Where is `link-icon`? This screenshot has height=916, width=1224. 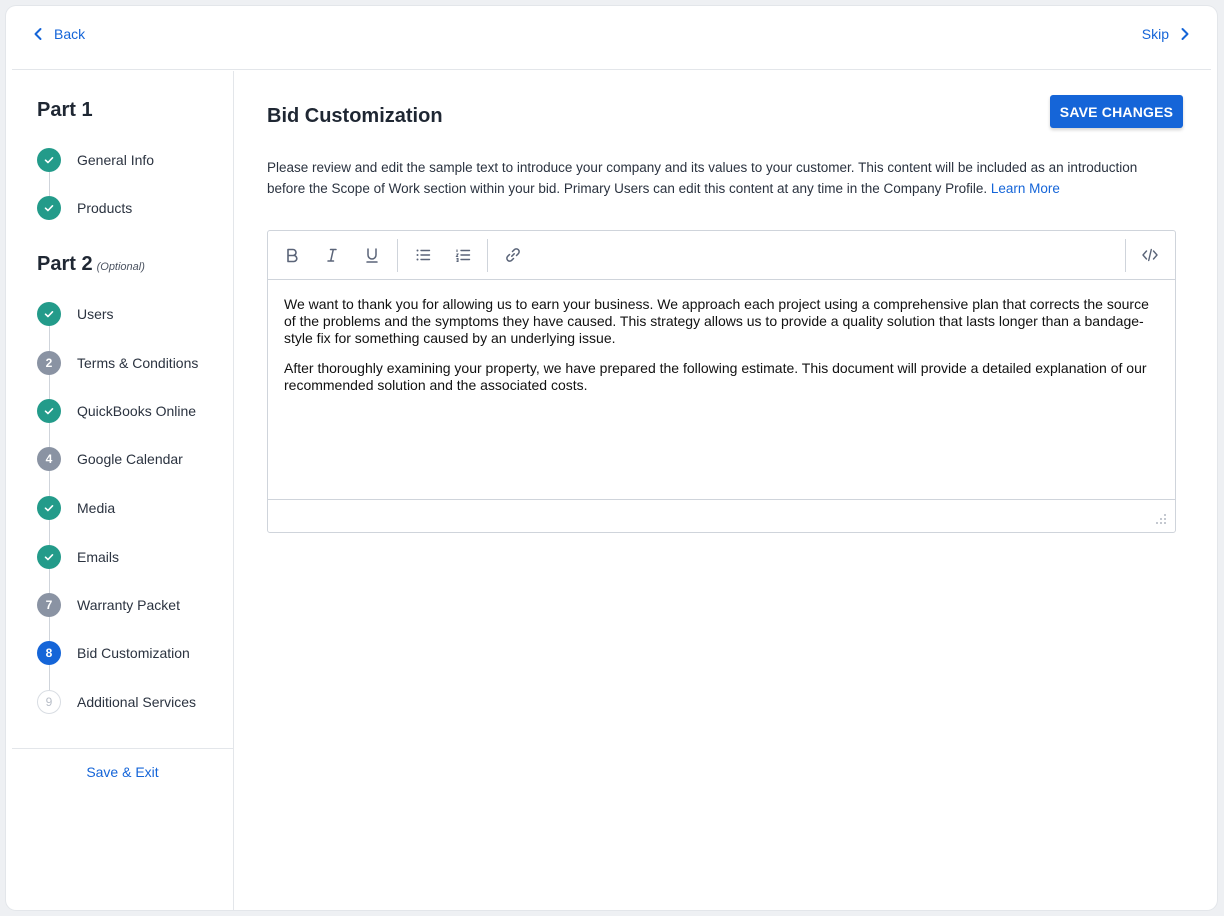 link-icon is located at coordinates (513, 255).